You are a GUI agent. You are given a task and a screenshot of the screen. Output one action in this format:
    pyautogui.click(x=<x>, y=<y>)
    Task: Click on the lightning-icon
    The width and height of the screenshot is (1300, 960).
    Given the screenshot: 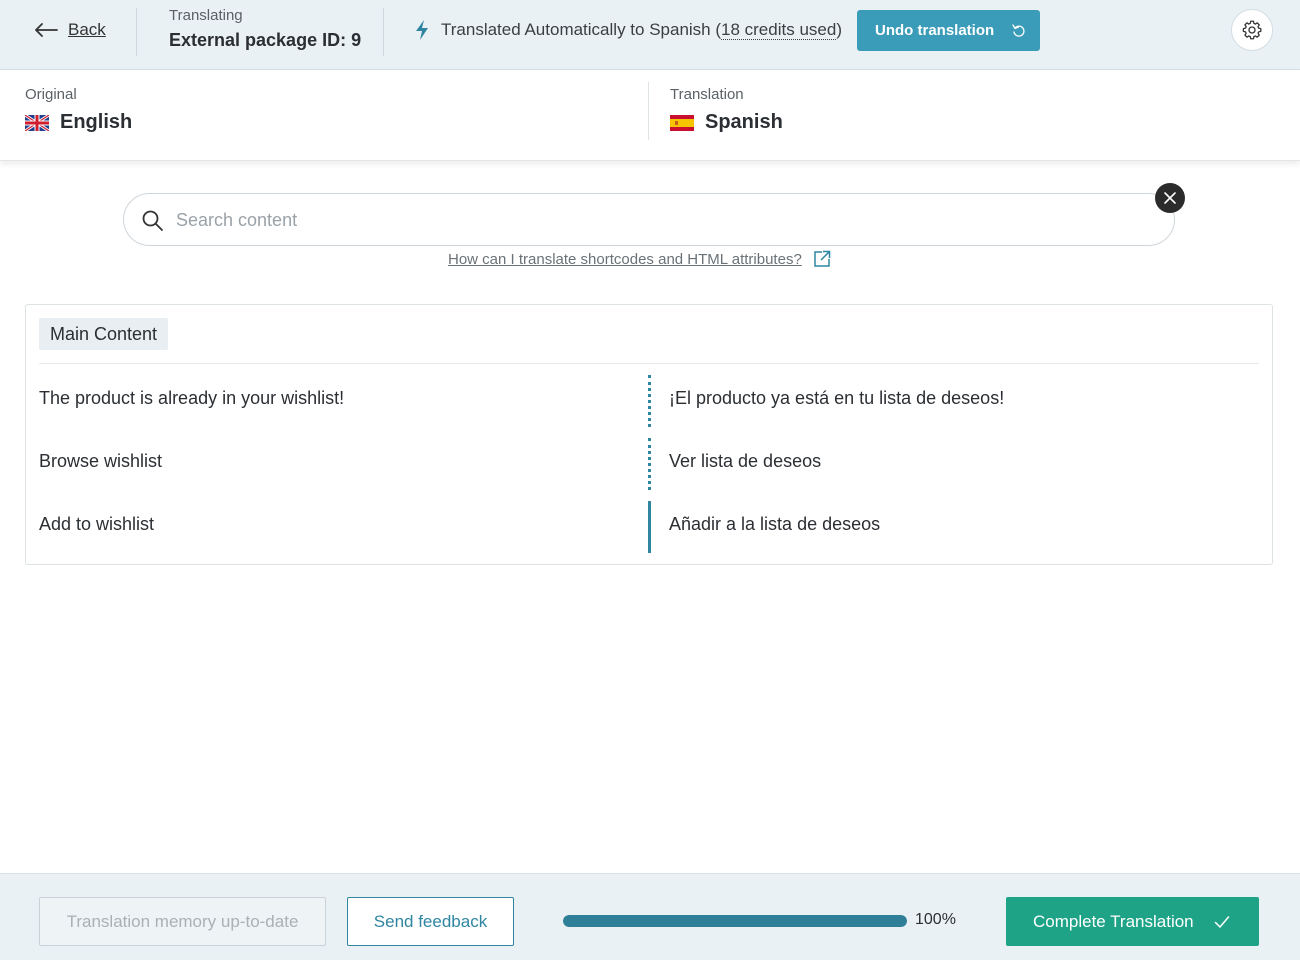 What is the action you would take?
    pyautogui.click(x=422, y=30)
    